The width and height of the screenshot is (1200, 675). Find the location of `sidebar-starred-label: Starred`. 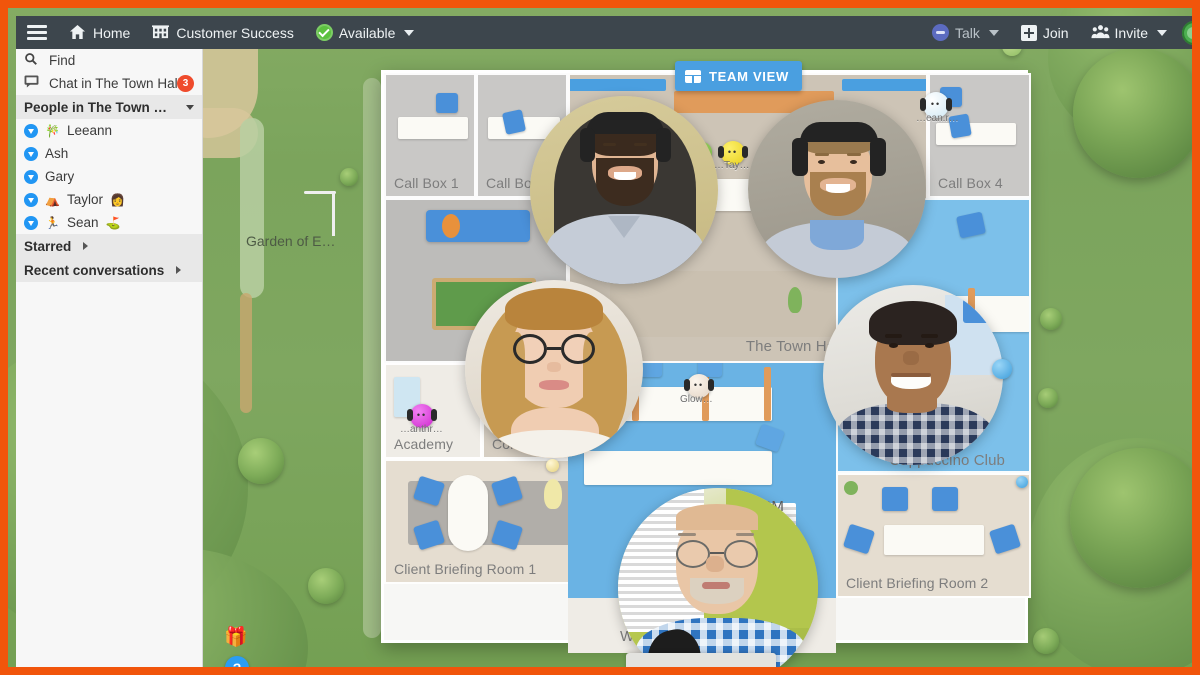

sidebar-starred-label: Starred is located at coordinates (48, 246).